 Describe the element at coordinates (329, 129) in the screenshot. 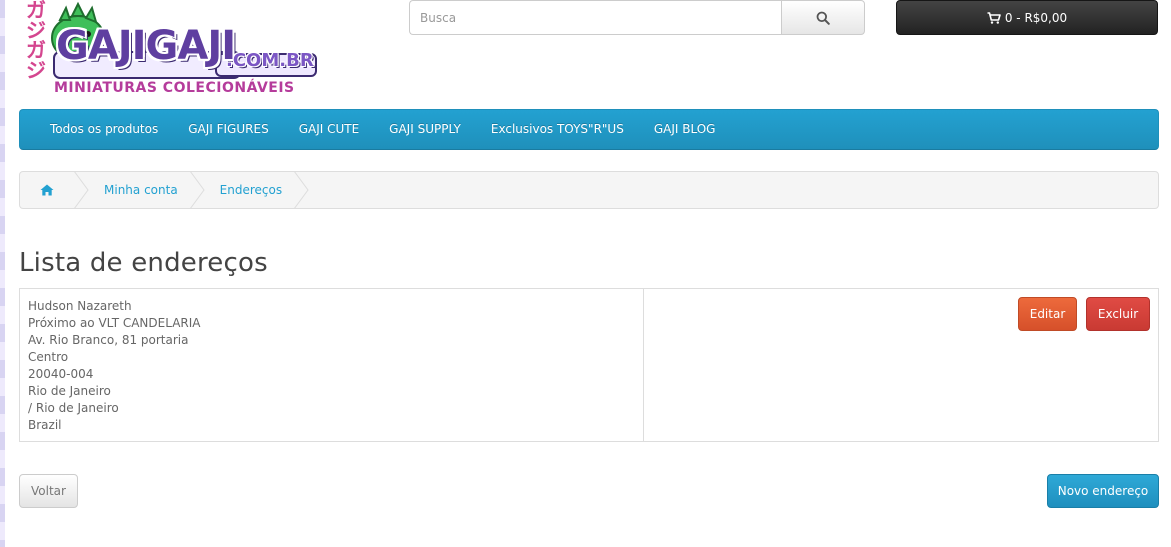

I see `menu-item-gaji-cute: GAJI CUTE` at that location.